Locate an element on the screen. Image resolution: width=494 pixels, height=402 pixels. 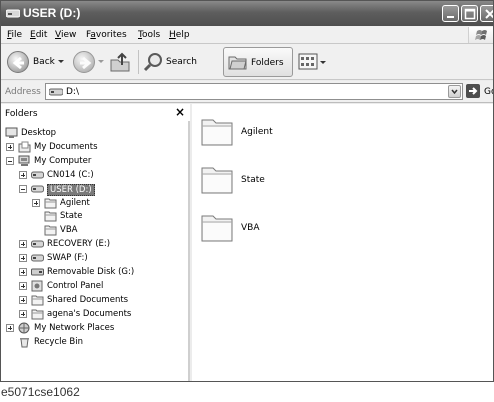
tree-item: Control Panel is located at coordinates (95, 286).